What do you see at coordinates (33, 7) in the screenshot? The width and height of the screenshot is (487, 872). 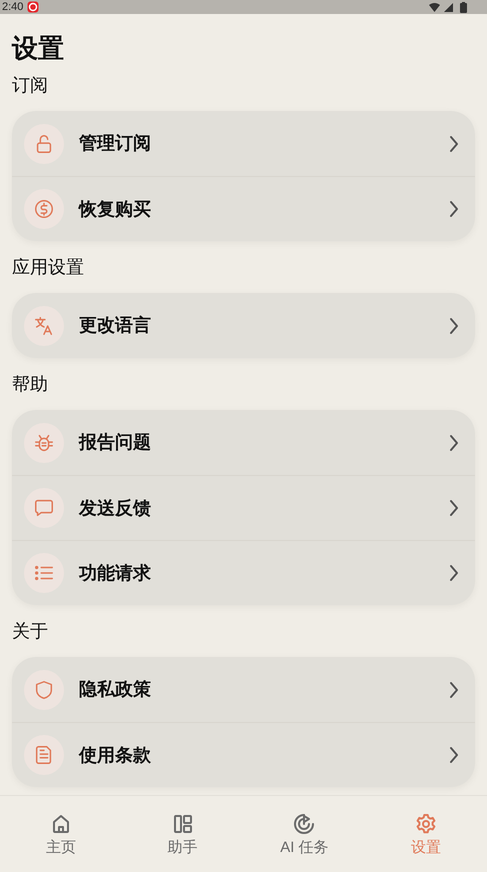 I see `notification-icon` at bounding box center [33, 7].